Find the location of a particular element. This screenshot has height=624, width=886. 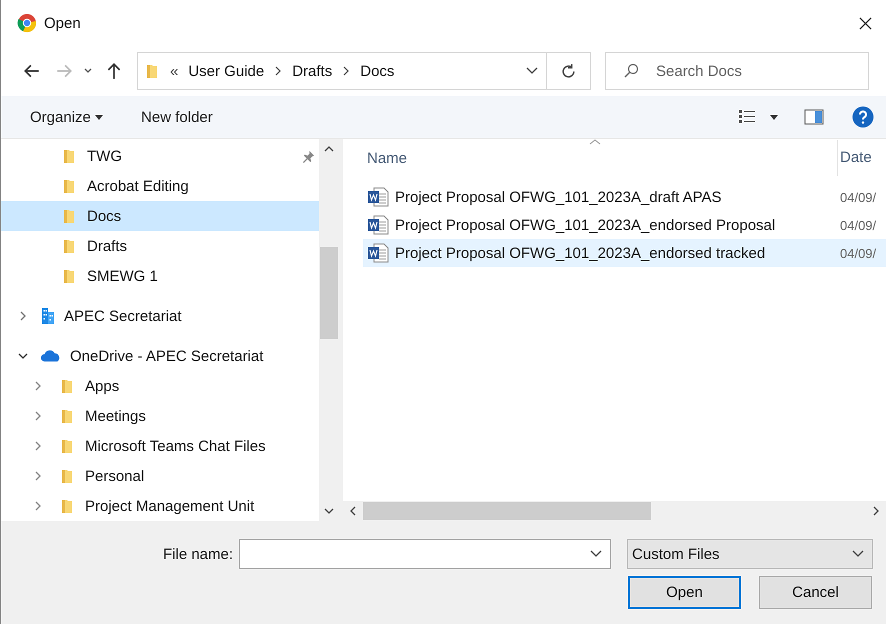

tree-item: Meetings is located at coordinates (160, 416).